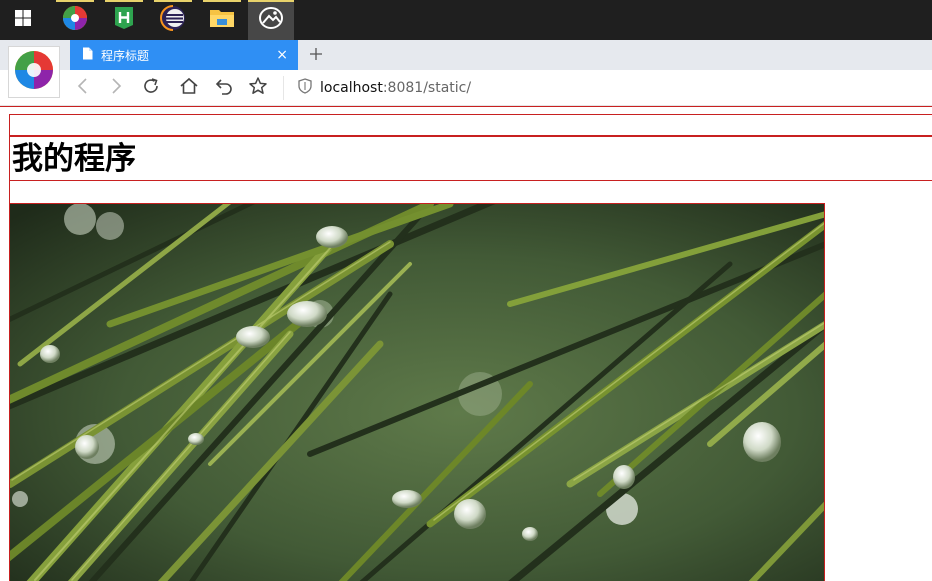 The width and height of the screenshot is (932, 581). I want to click on heading-block: 我的程序, so click(470, 158).